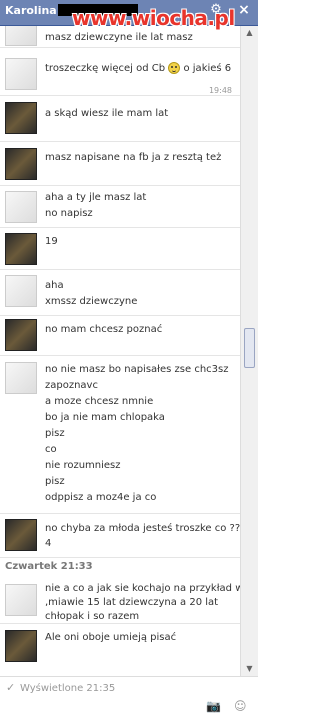 The width and height of the screenshot is (320, 716). I want to click on message-text: ,miawie 15 lat dziewczyna a 20 lat, so click(132, 602).